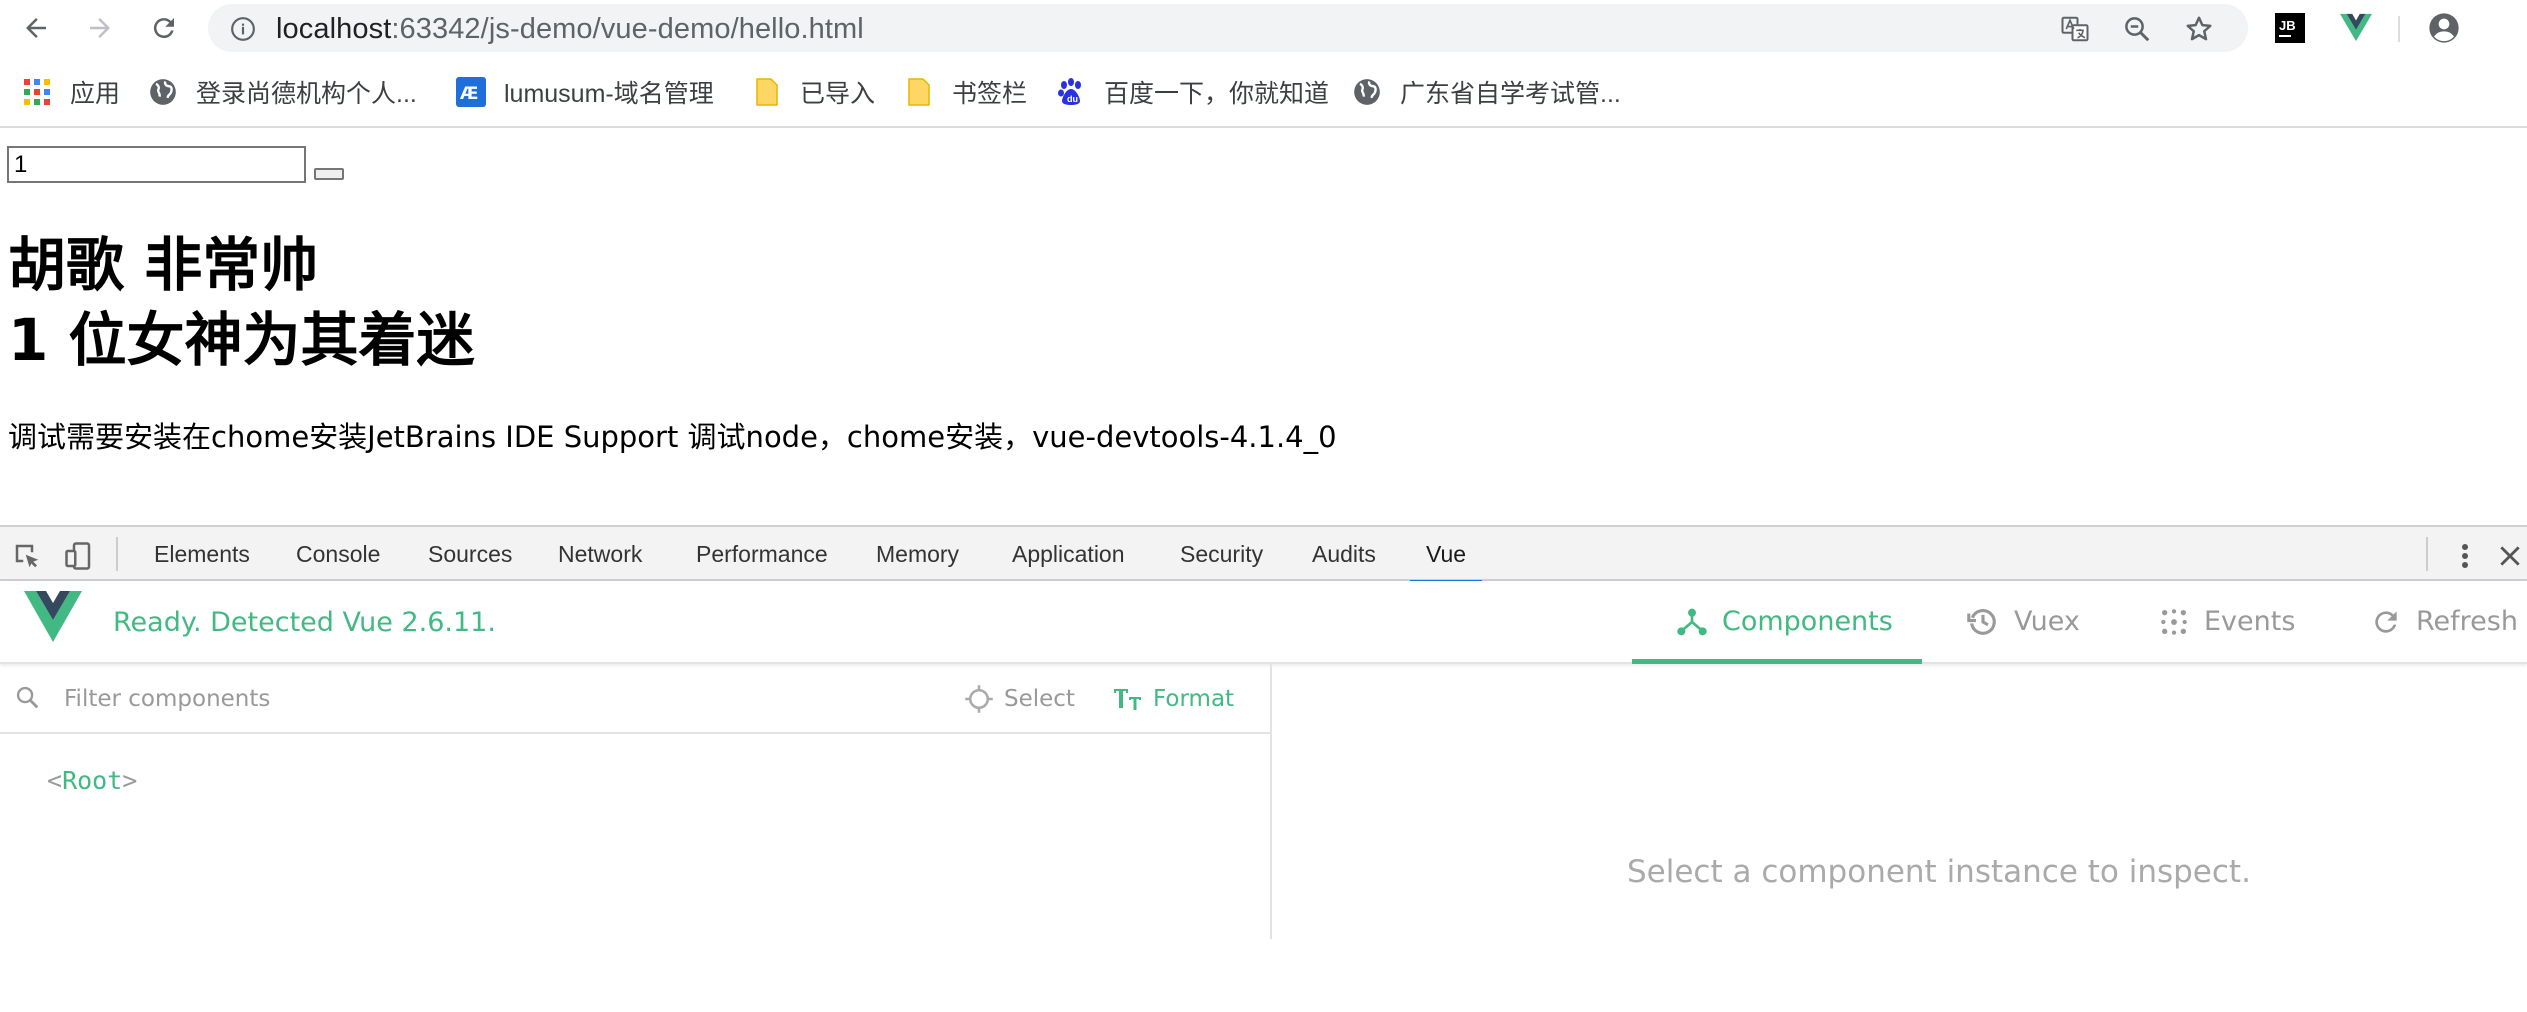 The image size is (2527, 1012). Describe the element at coordinates (636, 699) in the screenshot. I see `filter-bar: Select Format` at that location.